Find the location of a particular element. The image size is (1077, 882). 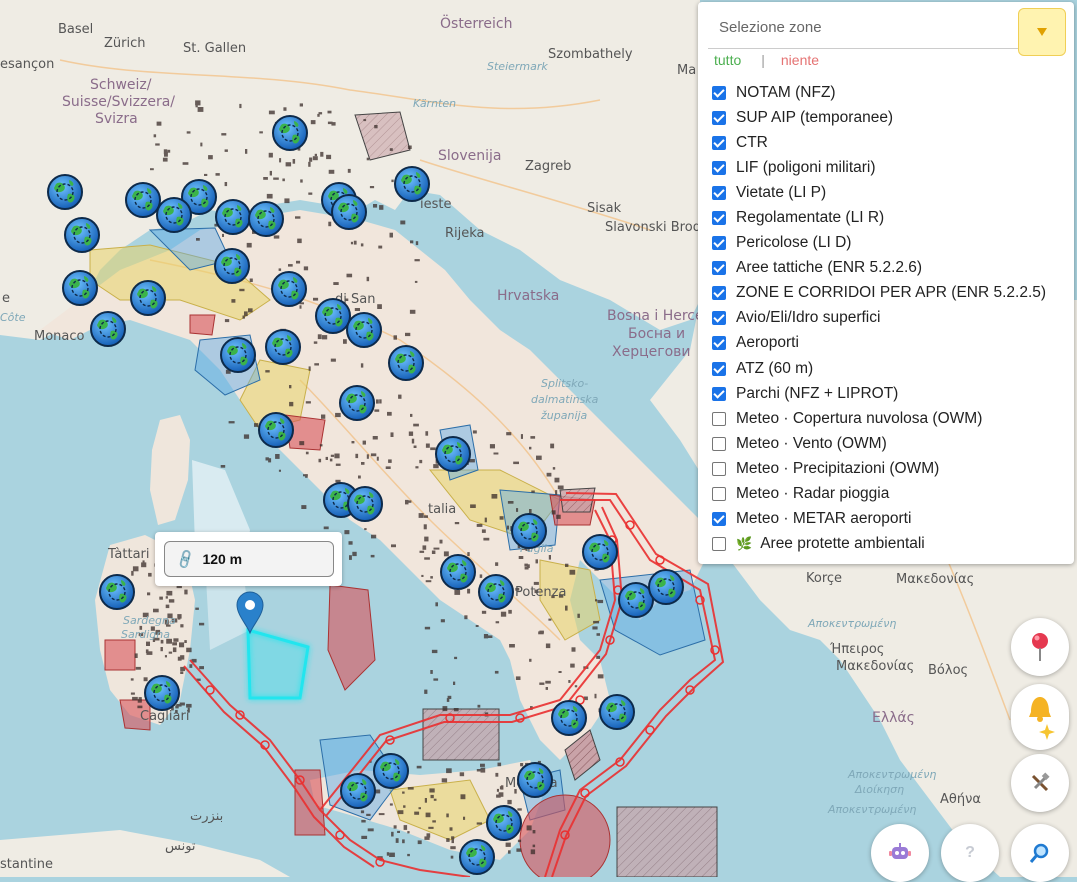

dropdown-toggle-button is located at coordinates (1042, 32).